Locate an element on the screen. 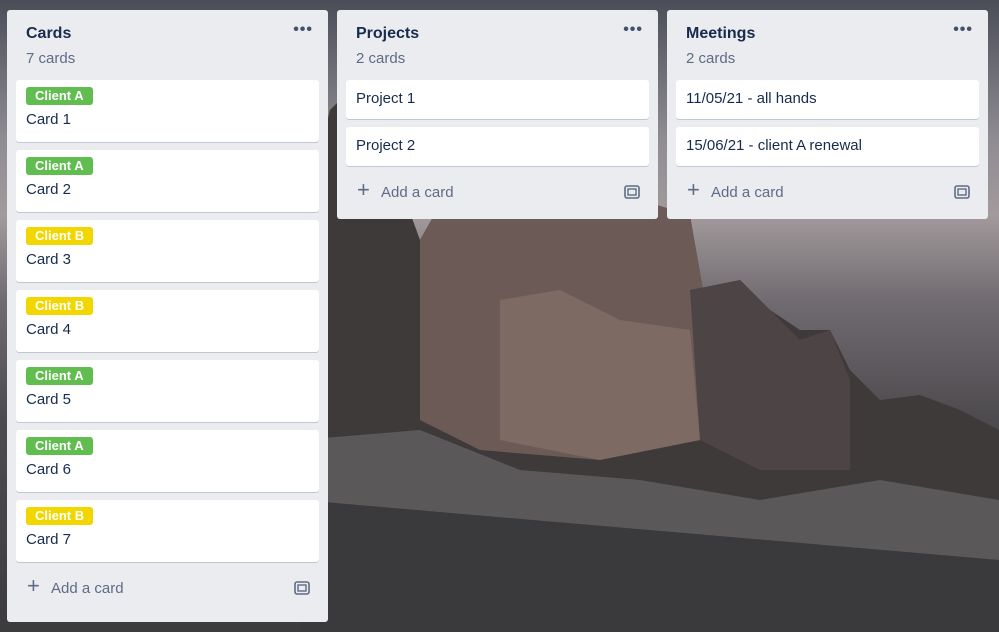 Image resolution: width=999 pixels, height=632 pixels. card: Project 1 is located at coordinates (497, 99).